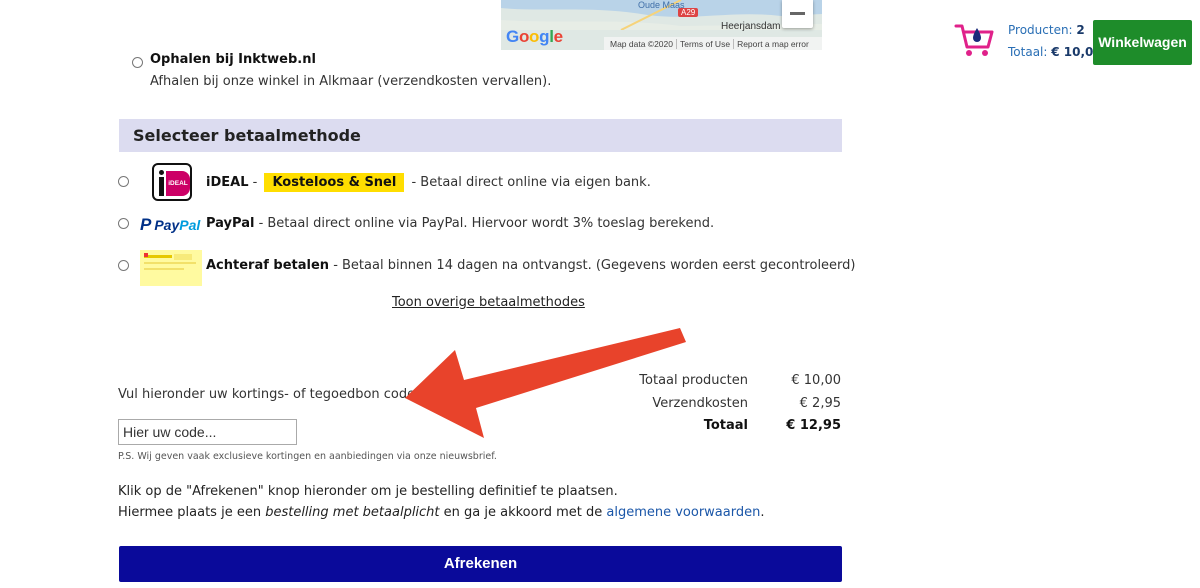  What do you see at coordinates (123, 223) in the screenshot?
I see `paypal-radio` at bounding box center [123, 223].